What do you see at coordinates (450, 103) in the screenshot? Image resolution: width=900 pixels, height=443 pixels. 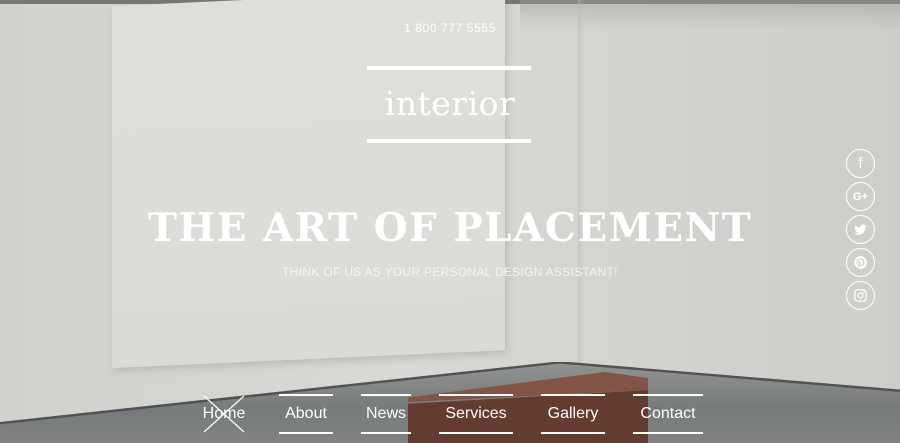 I see `site-logo: interior` at bounding box center [450, 103].